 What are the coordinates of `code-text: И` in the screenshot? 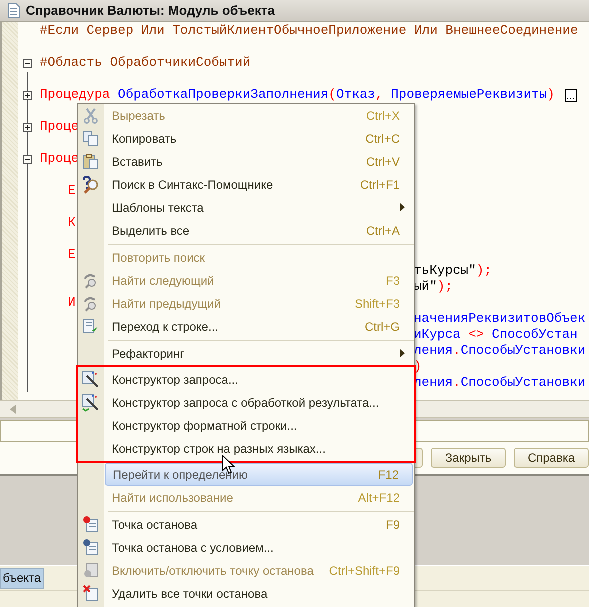 It's located at (72, 303).